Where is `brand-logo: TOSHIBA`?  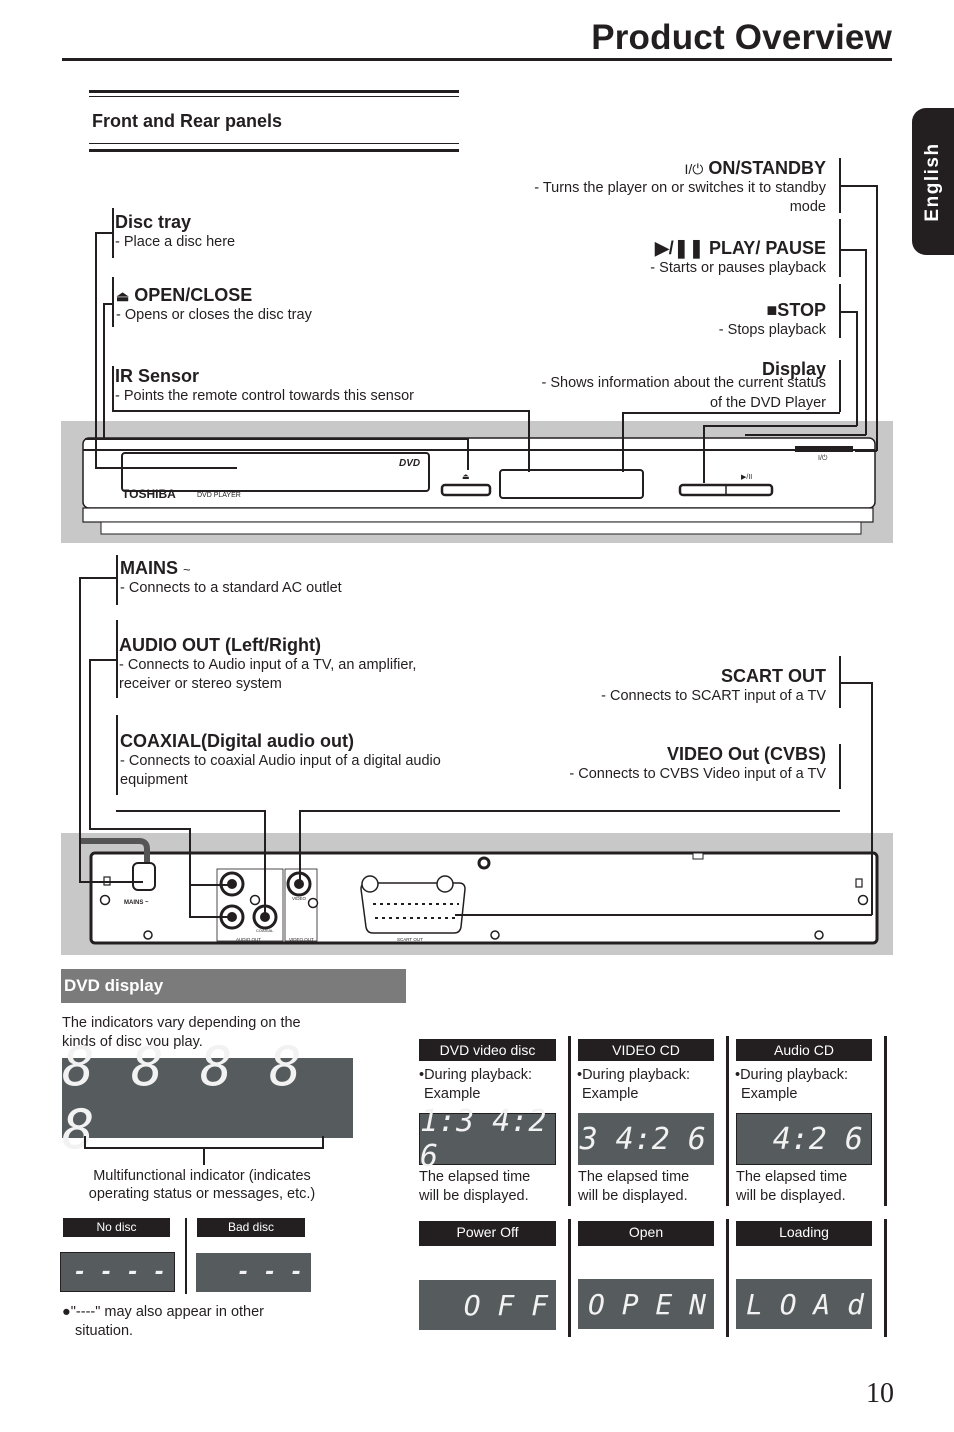
brand-logo: TOSHIBA is located at coordinates (149, 494).